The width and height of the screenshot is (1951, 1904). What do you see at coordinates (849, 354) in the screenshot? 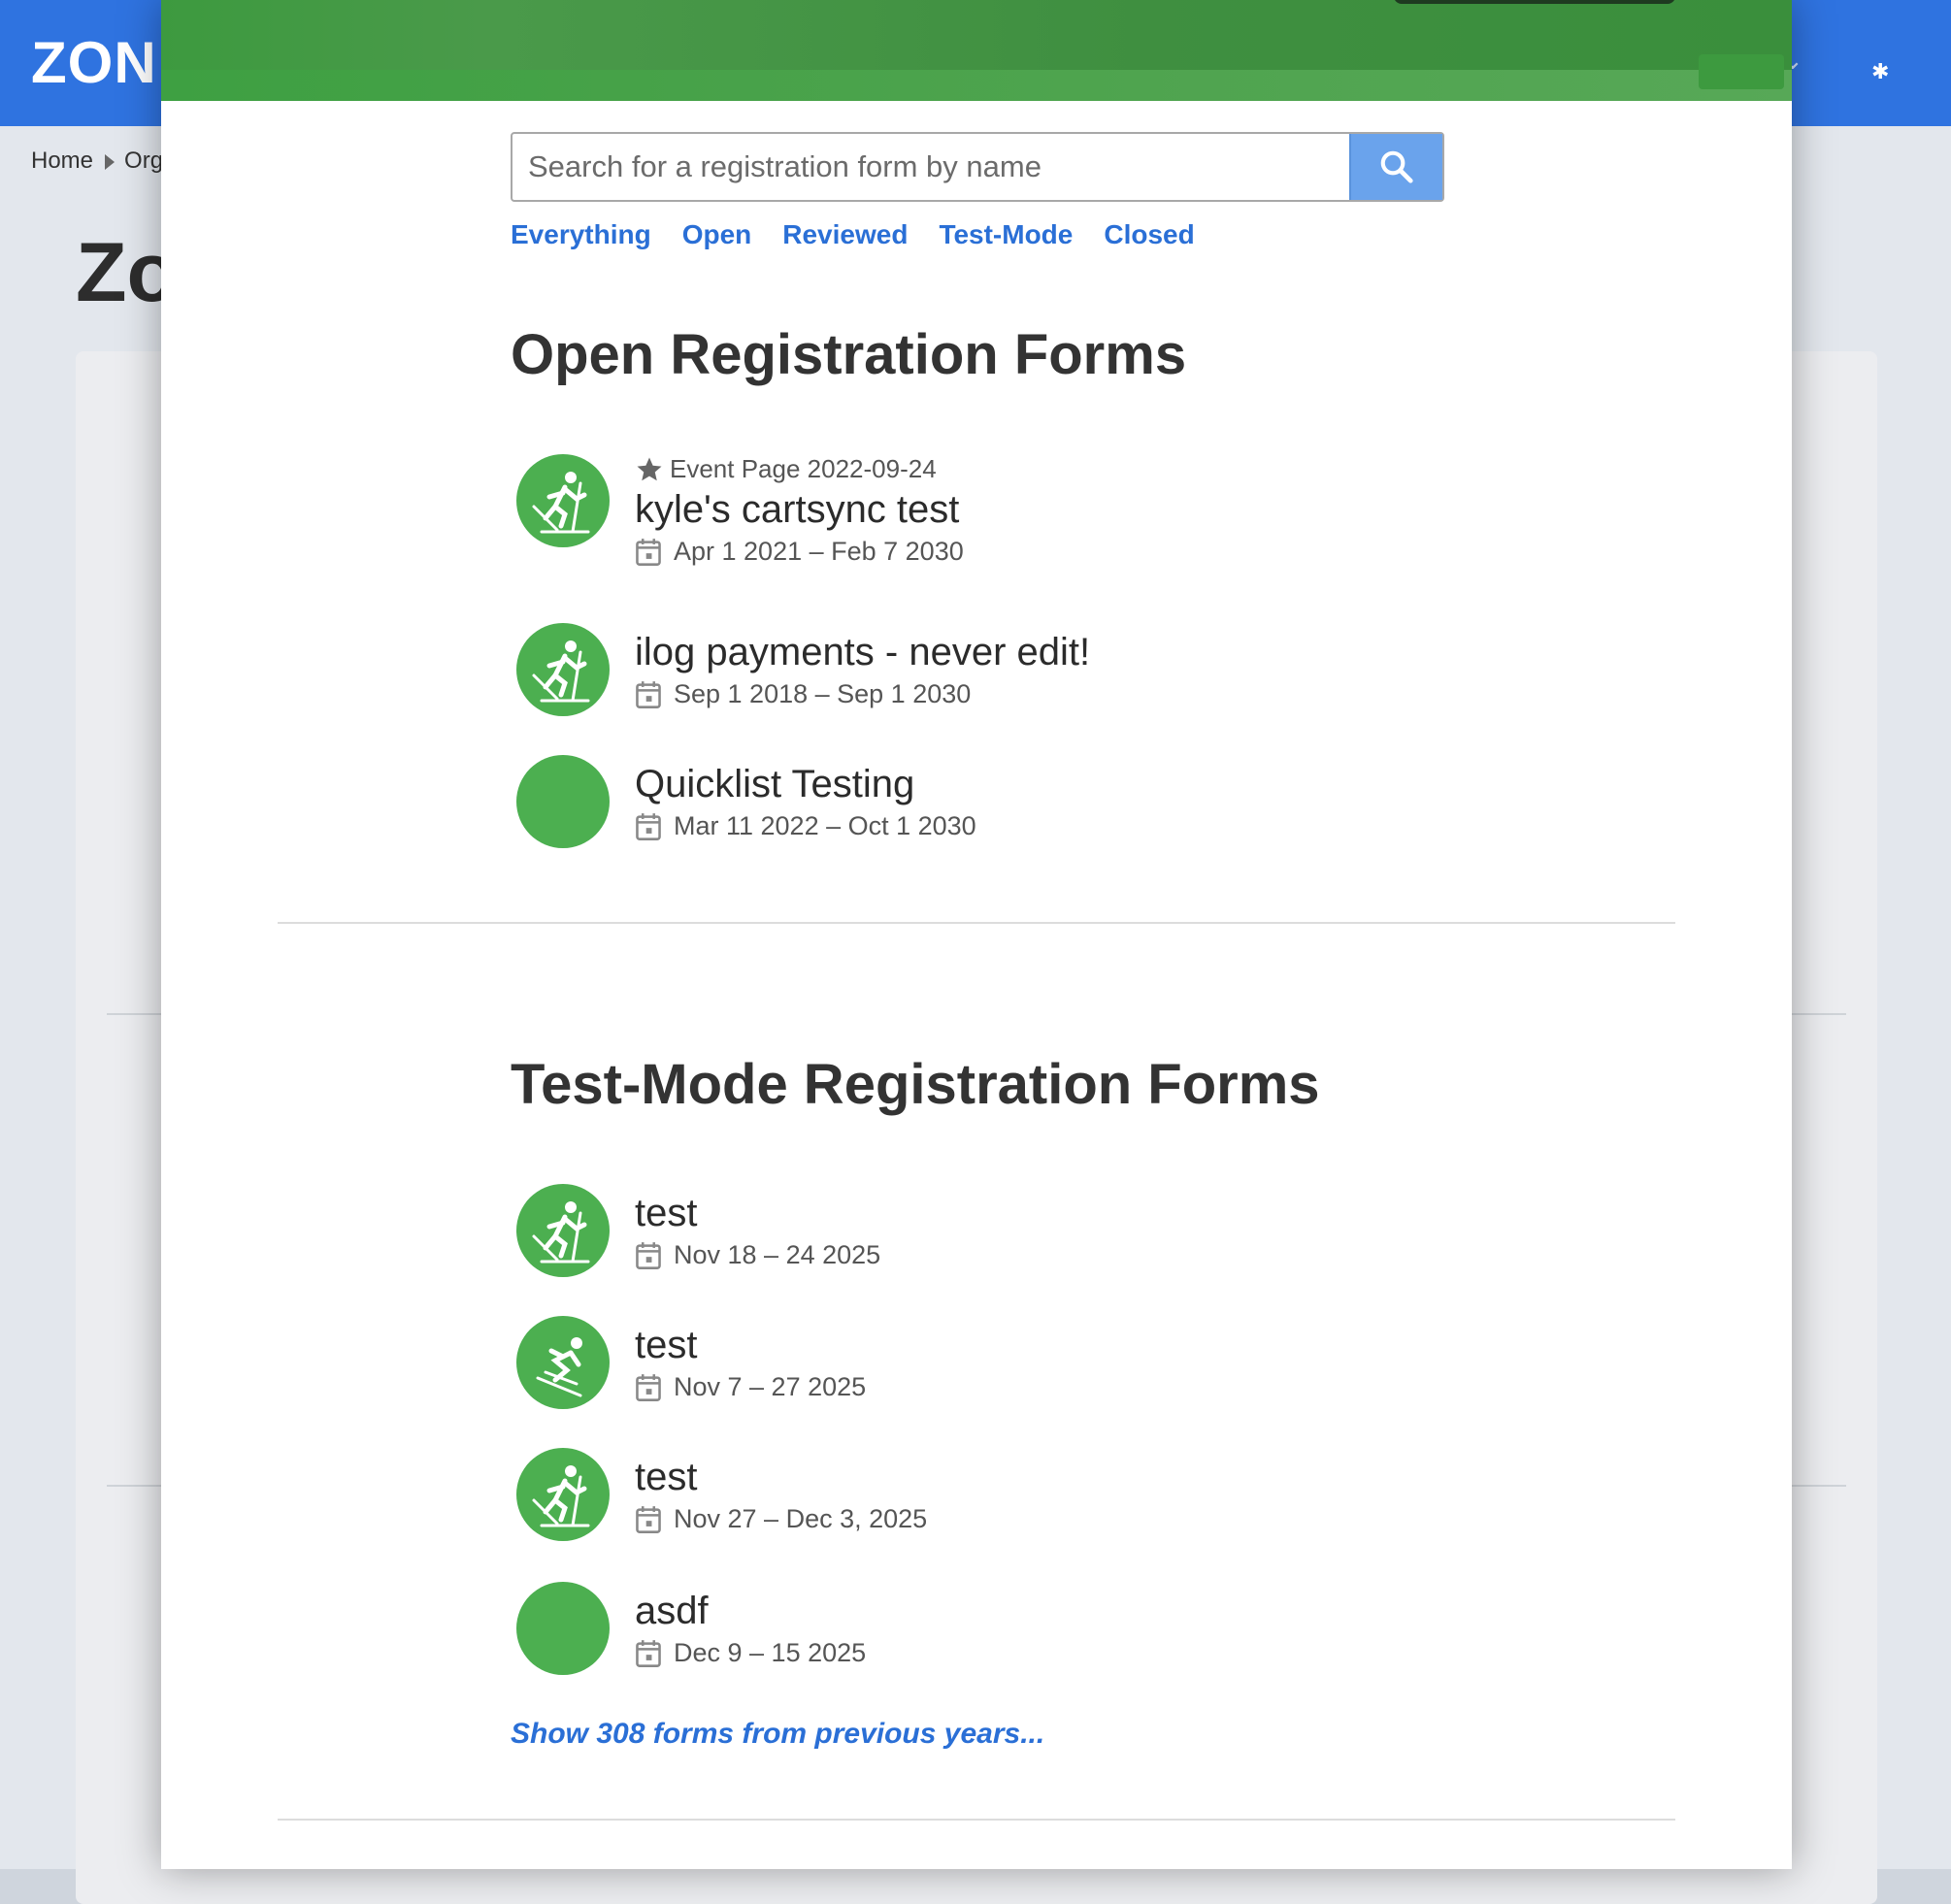
I see `open-section-title: Open Registration Forms` at bounding box center [849, 354].